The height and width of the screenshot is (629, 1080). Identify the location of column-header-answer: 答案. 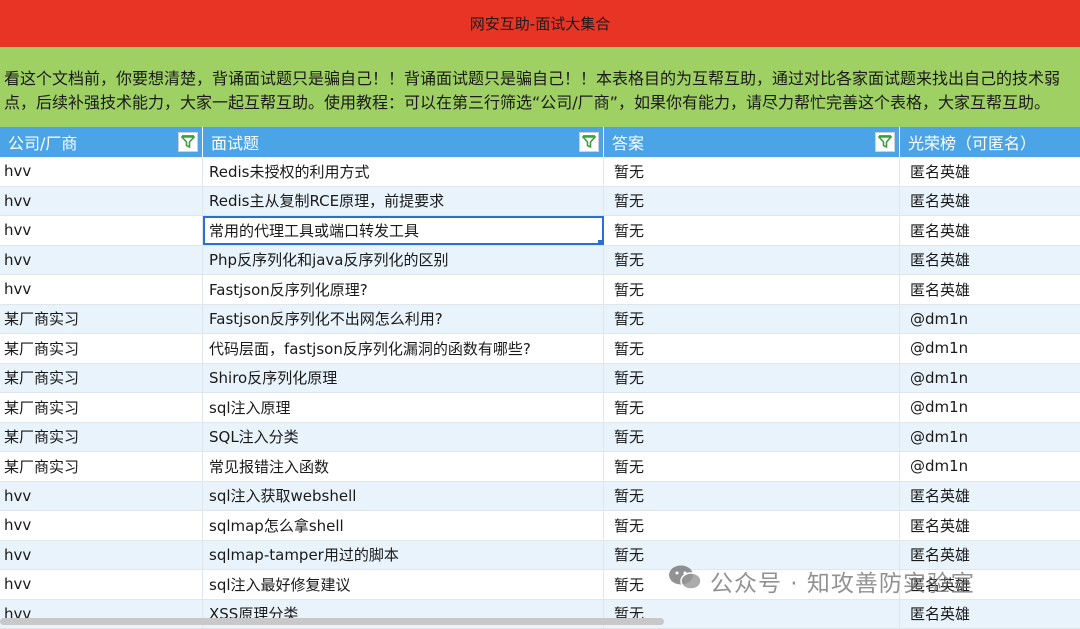
(752, 142).